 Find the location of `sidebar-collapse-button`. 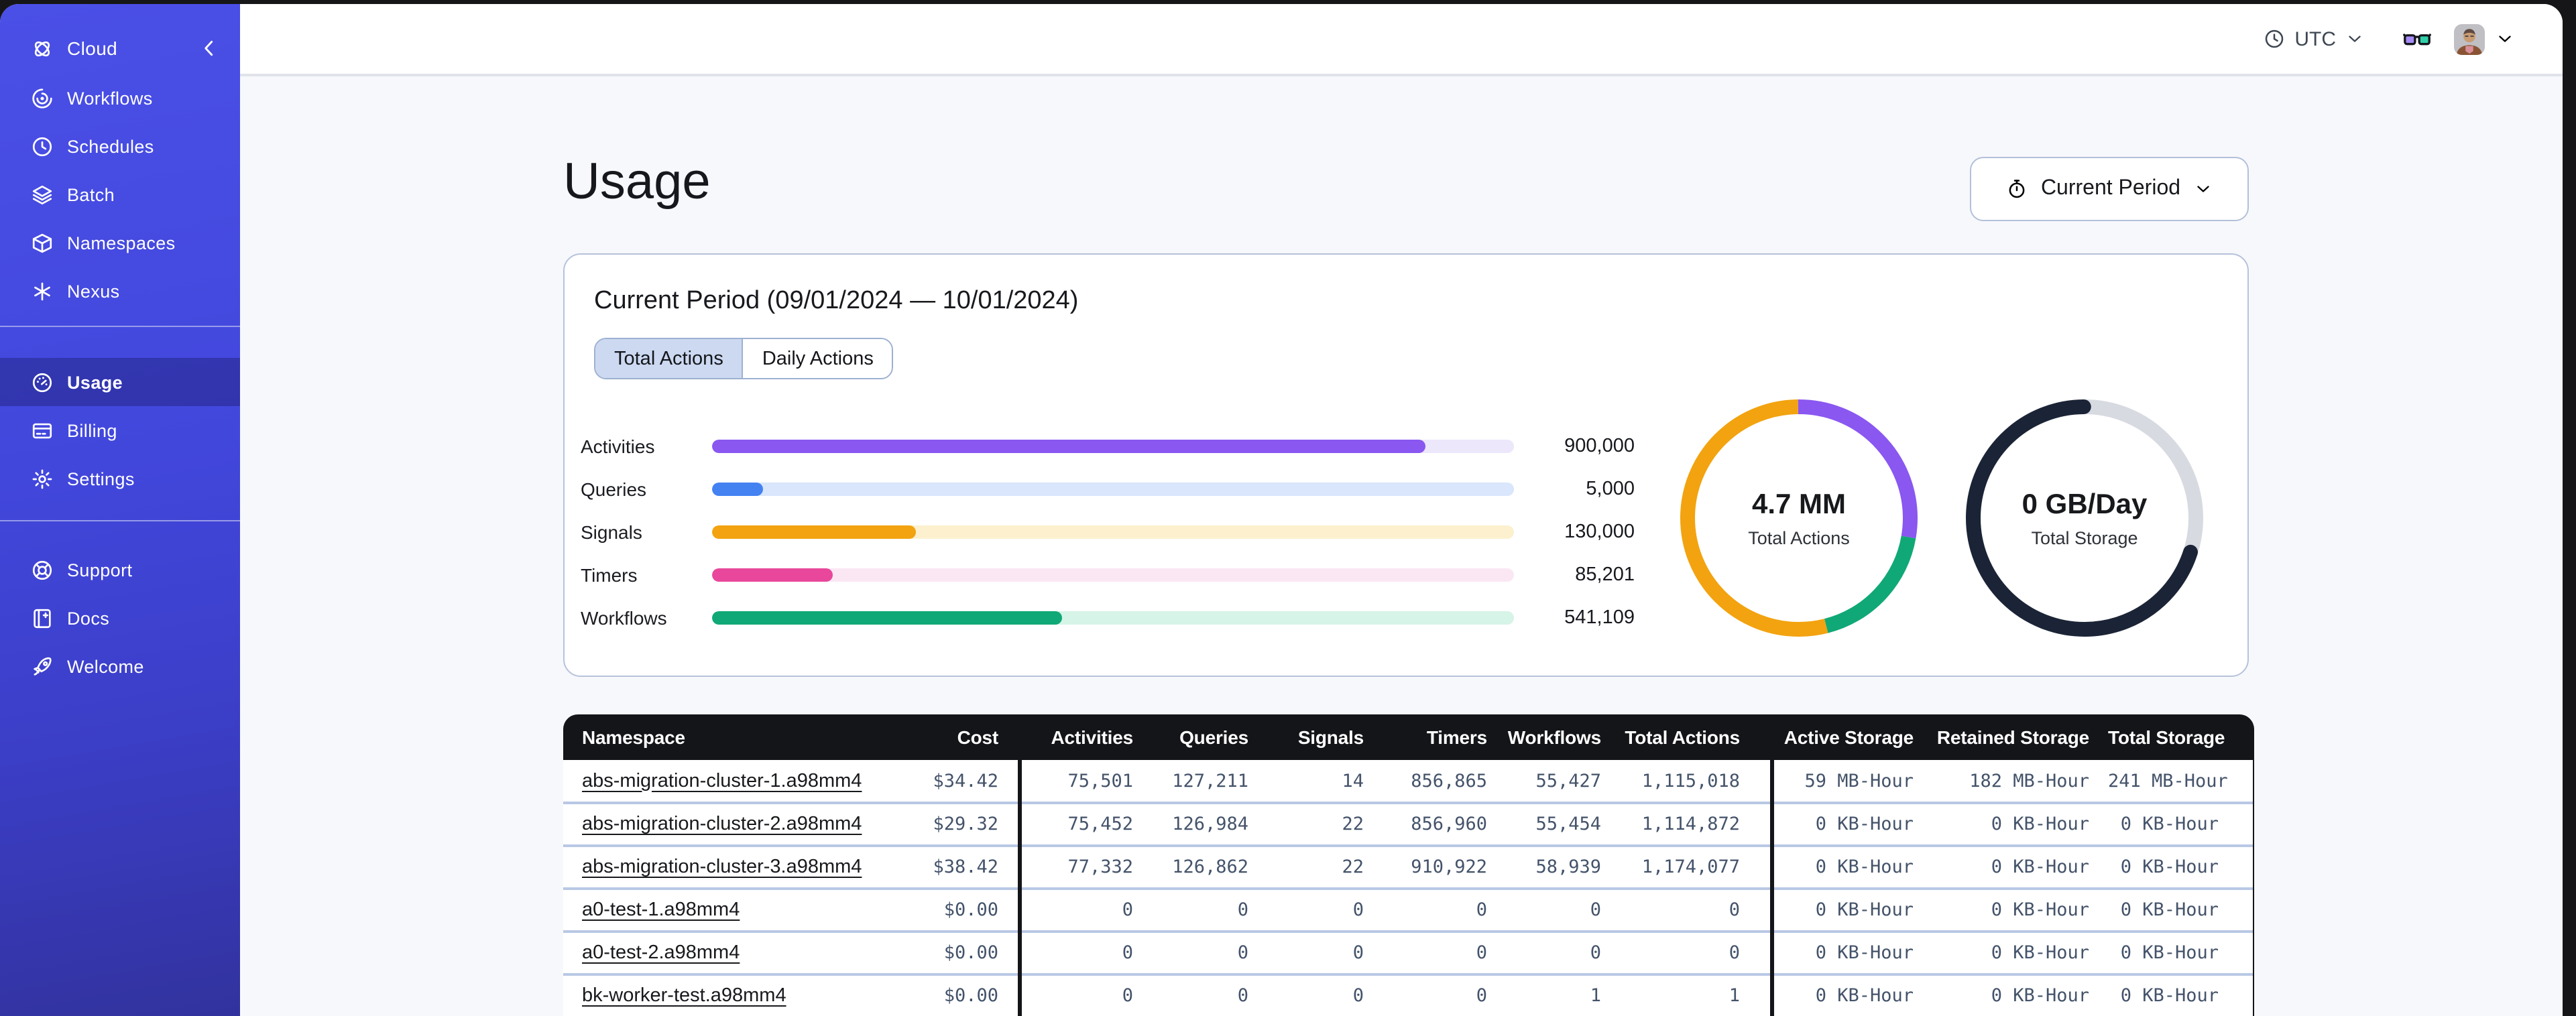

sidebar-collapse-button is located at coordinates (209, 48).